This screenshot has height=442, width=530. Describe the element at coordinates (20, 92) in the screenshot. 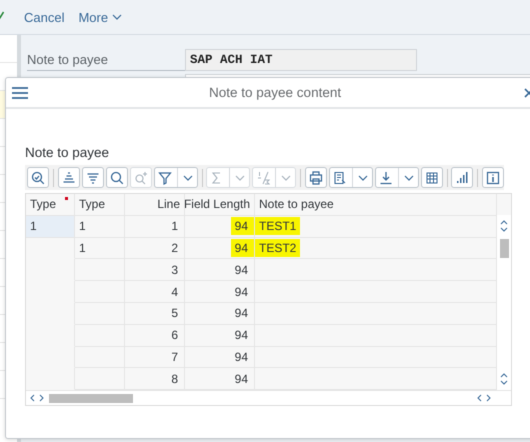

I see `menu-icon` at that location.